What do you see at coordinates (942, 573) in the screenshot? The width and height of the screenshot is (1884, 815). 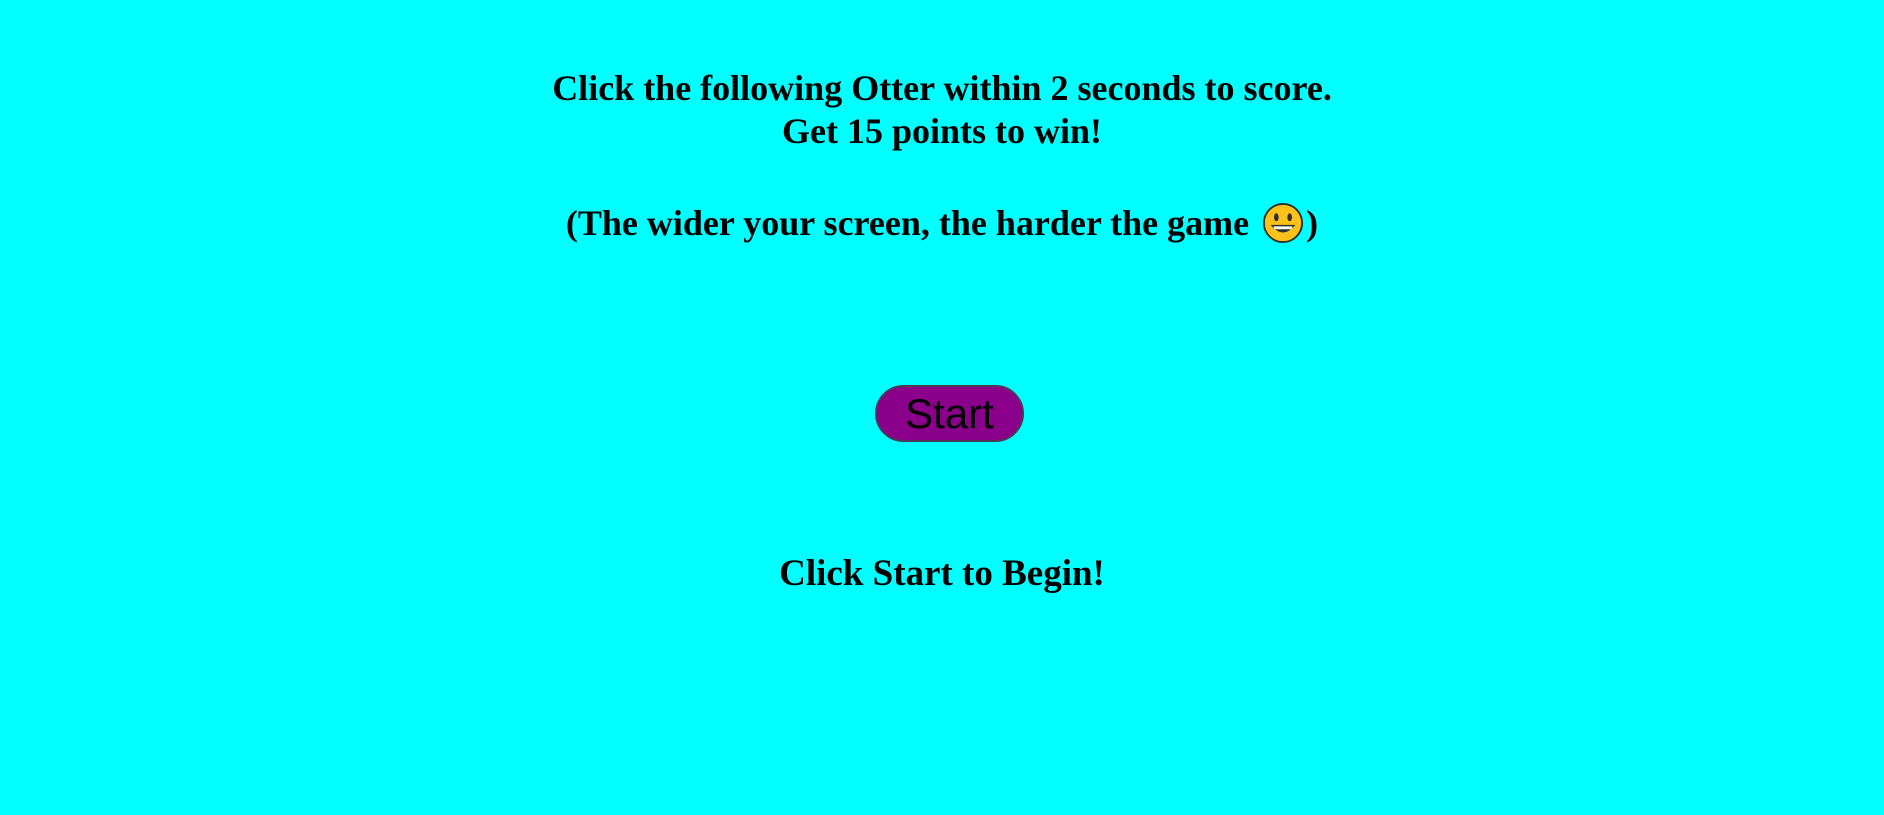 I see `status-message: Click Start to Begin!` at bounding box center [942, 573].